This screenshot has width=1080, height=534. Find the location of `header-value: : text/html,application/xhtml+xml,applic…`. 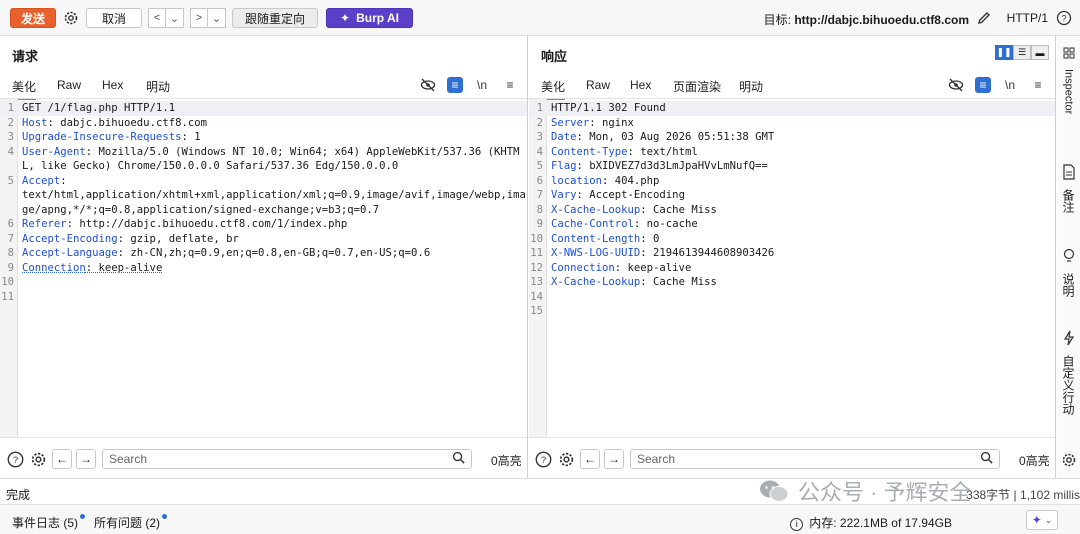

header-value: : text/html,application/xhtml+xml,applic… is located at coordinates (274, 195).